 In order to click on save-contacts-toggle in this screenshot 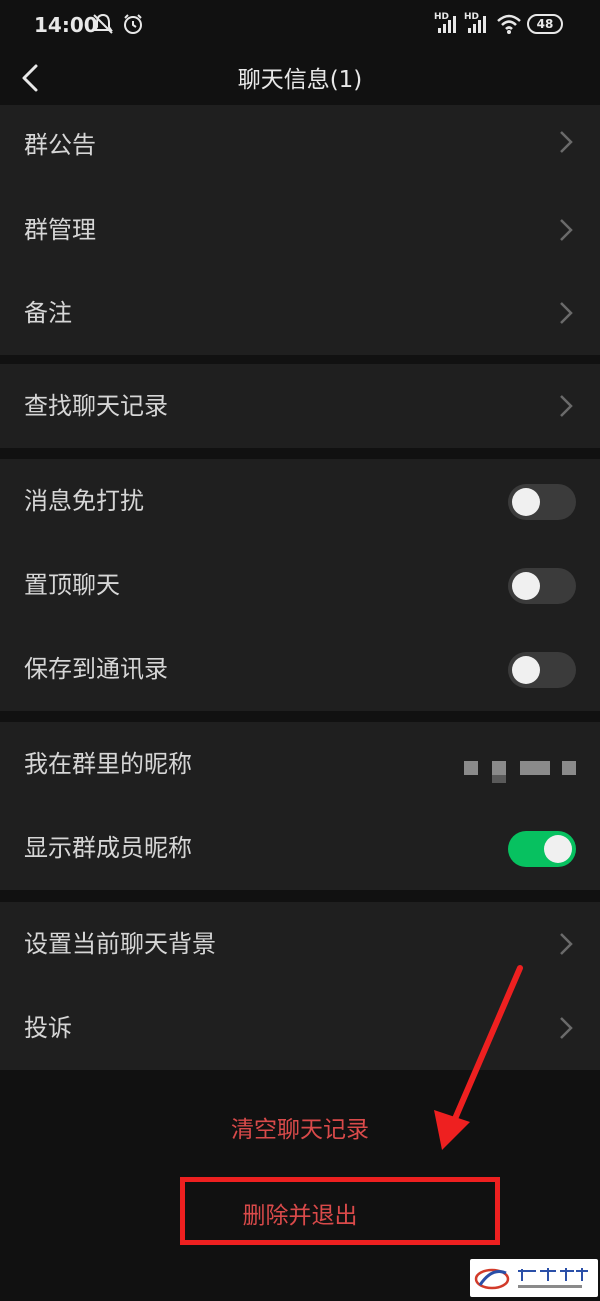, I will do `click(542, 670)`.